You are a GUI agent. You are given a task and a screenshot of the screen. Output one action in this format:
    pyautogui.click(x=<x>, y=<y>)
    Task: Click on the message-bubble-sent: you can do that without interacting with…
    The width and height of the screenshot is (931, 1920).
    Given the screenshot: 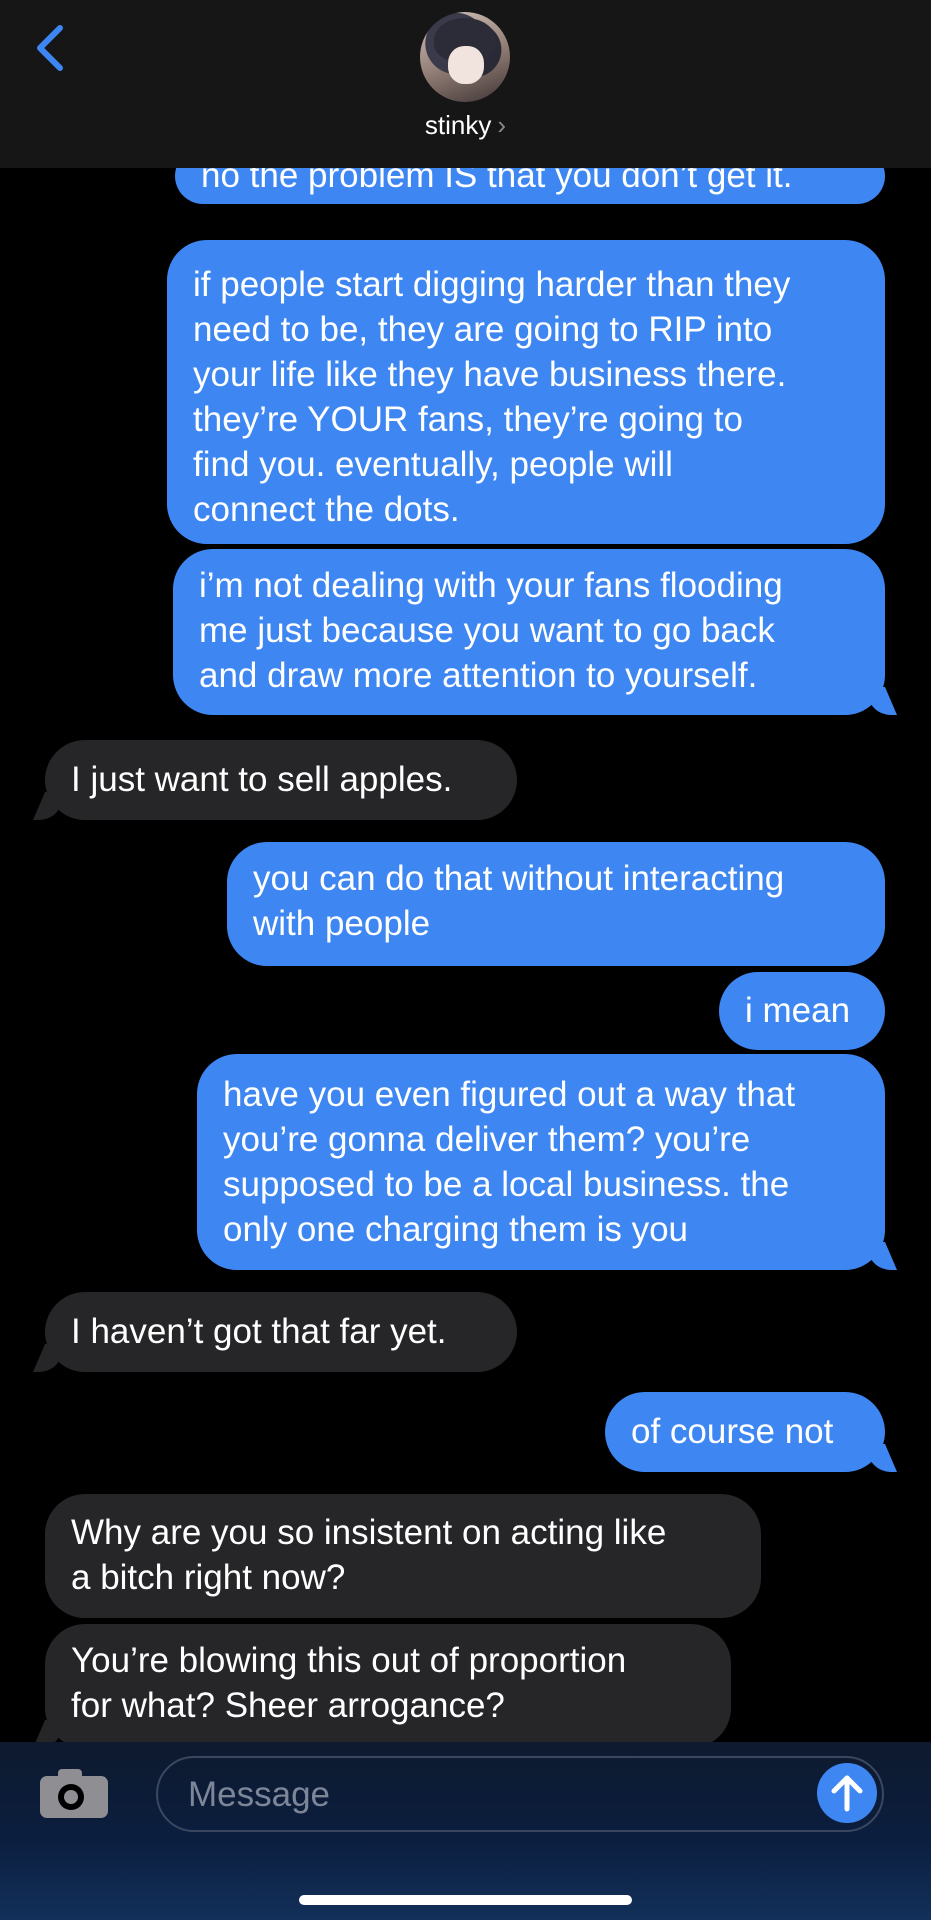 What is the action you would take?
    pyautogui.click(x=556, y=904)
    